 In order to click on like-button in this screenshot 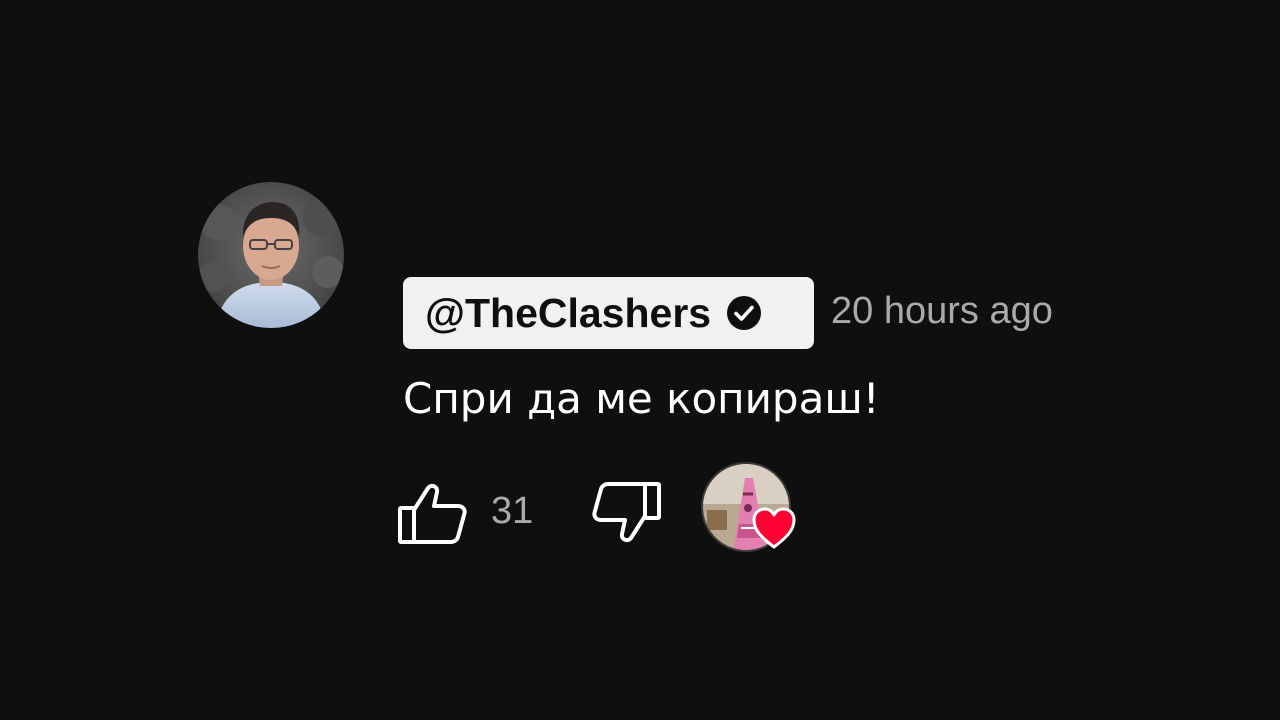, I will do `click(432, 514)`.